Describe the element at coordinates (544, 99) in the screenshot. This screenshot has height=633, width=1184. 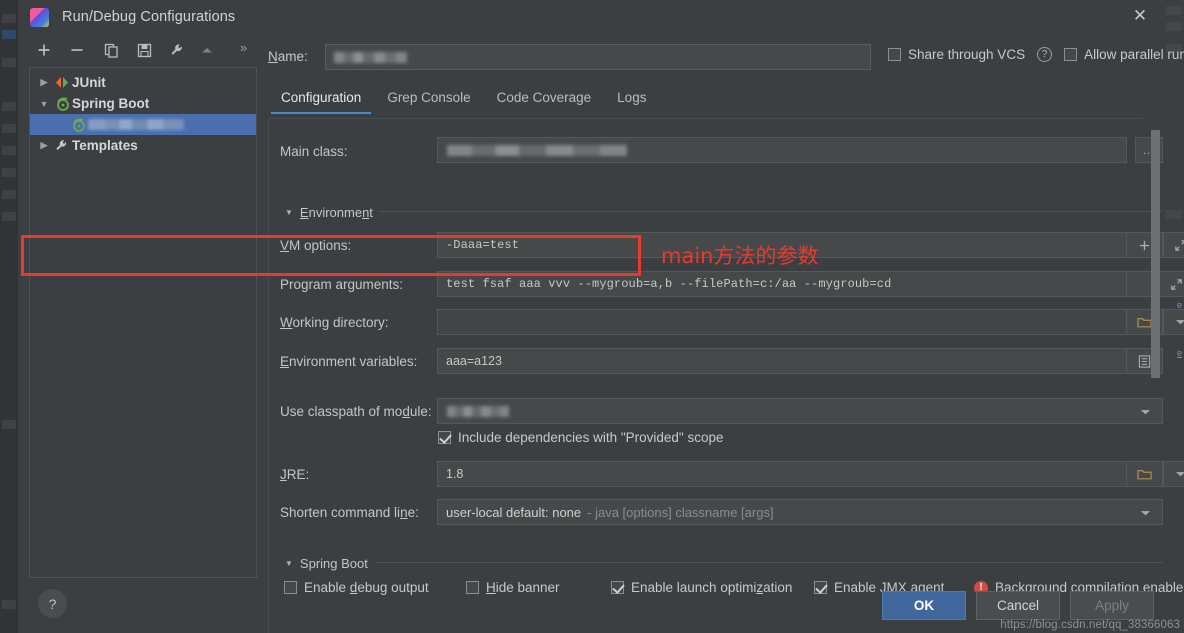
I see `tab-code-coverage: Code Coverage` at that location.